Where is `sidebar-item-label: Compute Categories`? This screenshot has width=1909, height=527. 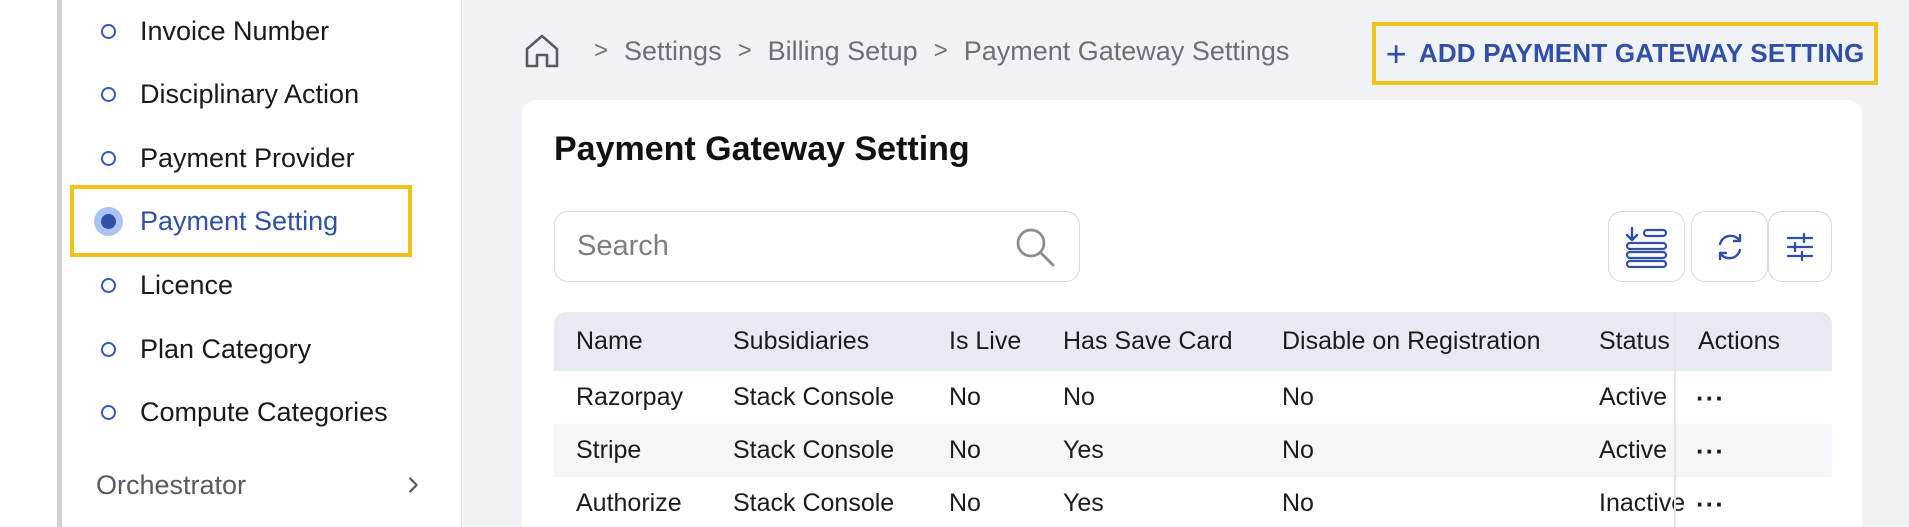
sidebar-item-label: Compute Categories is located at coordinates (264, 411).